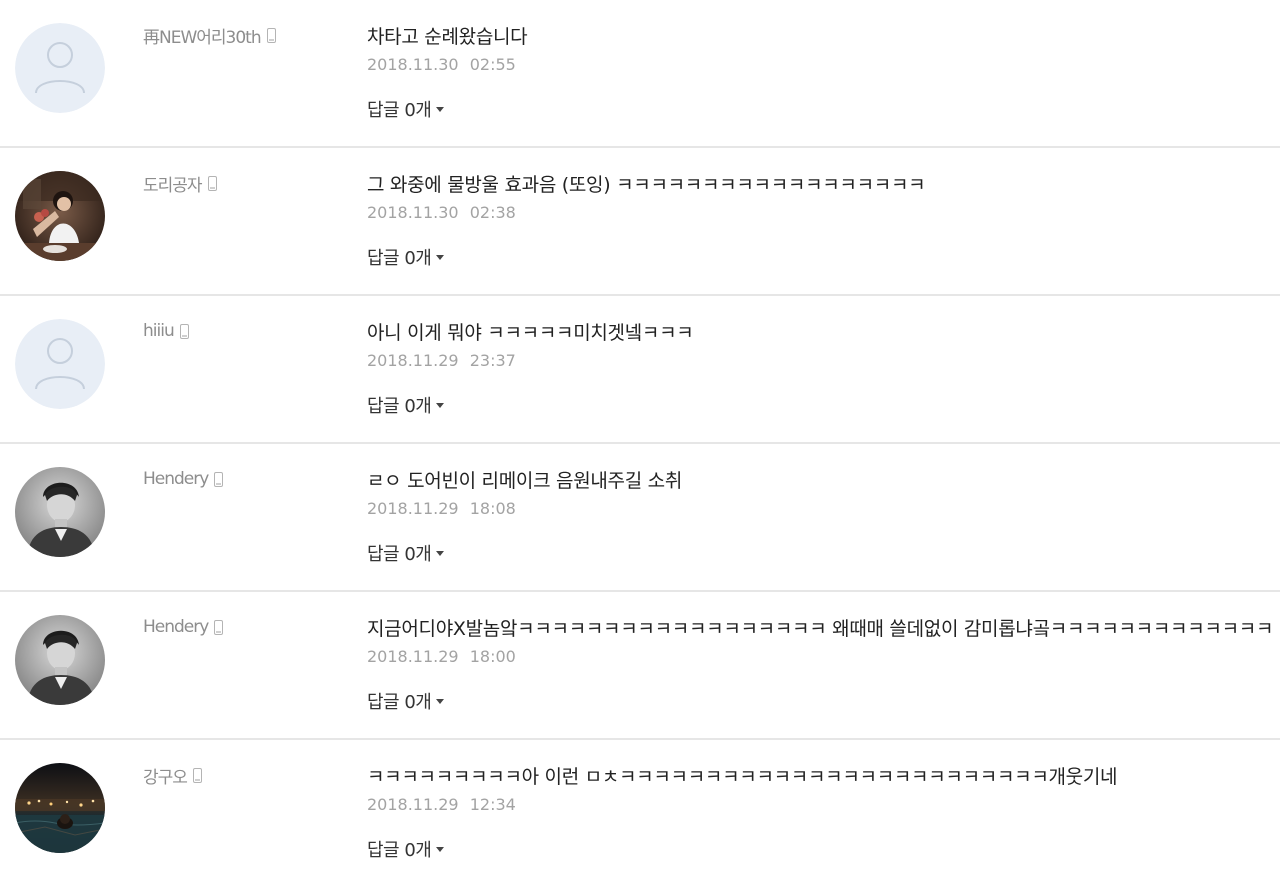  Describe the element at coordinates (492, 804) in the screenshot. I see `comment-time: 12:34` at that location.